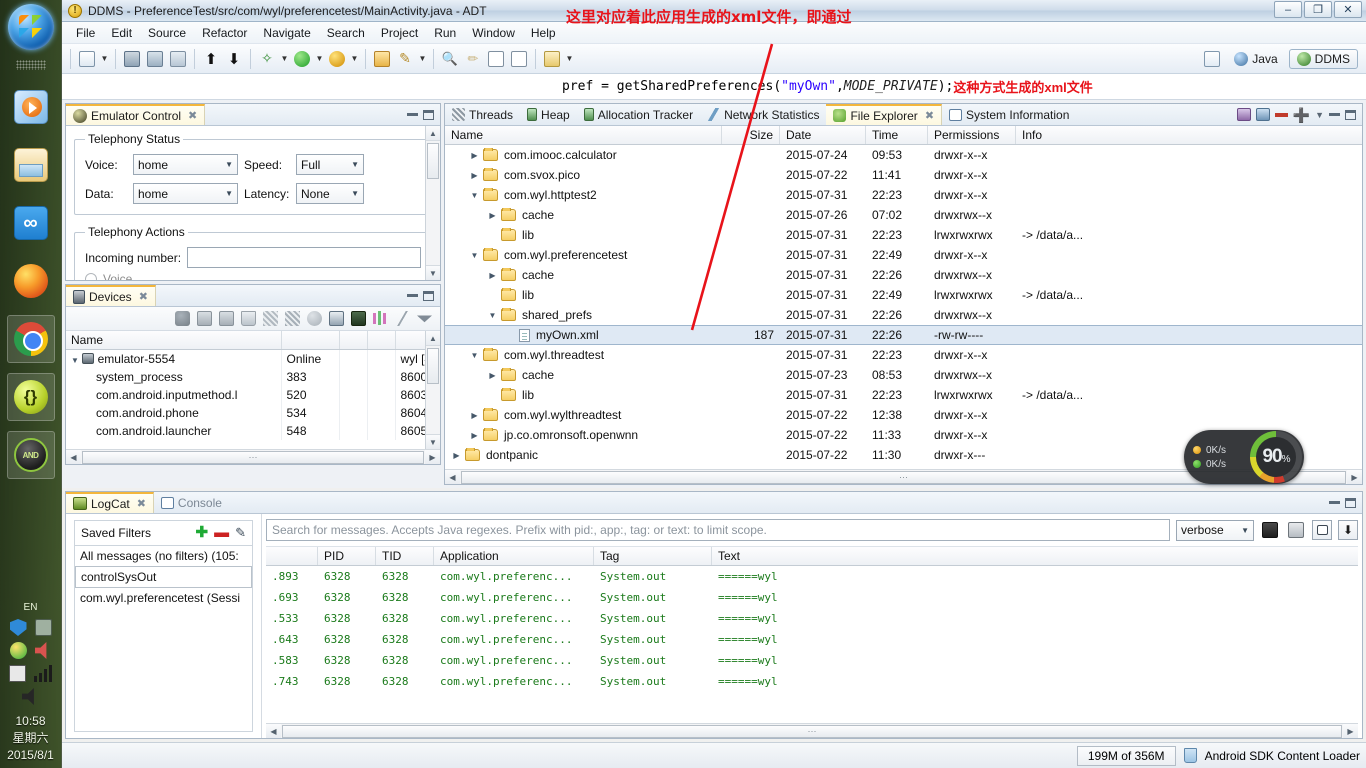  I want to click on browser-globe-icon, so click(18, 650).